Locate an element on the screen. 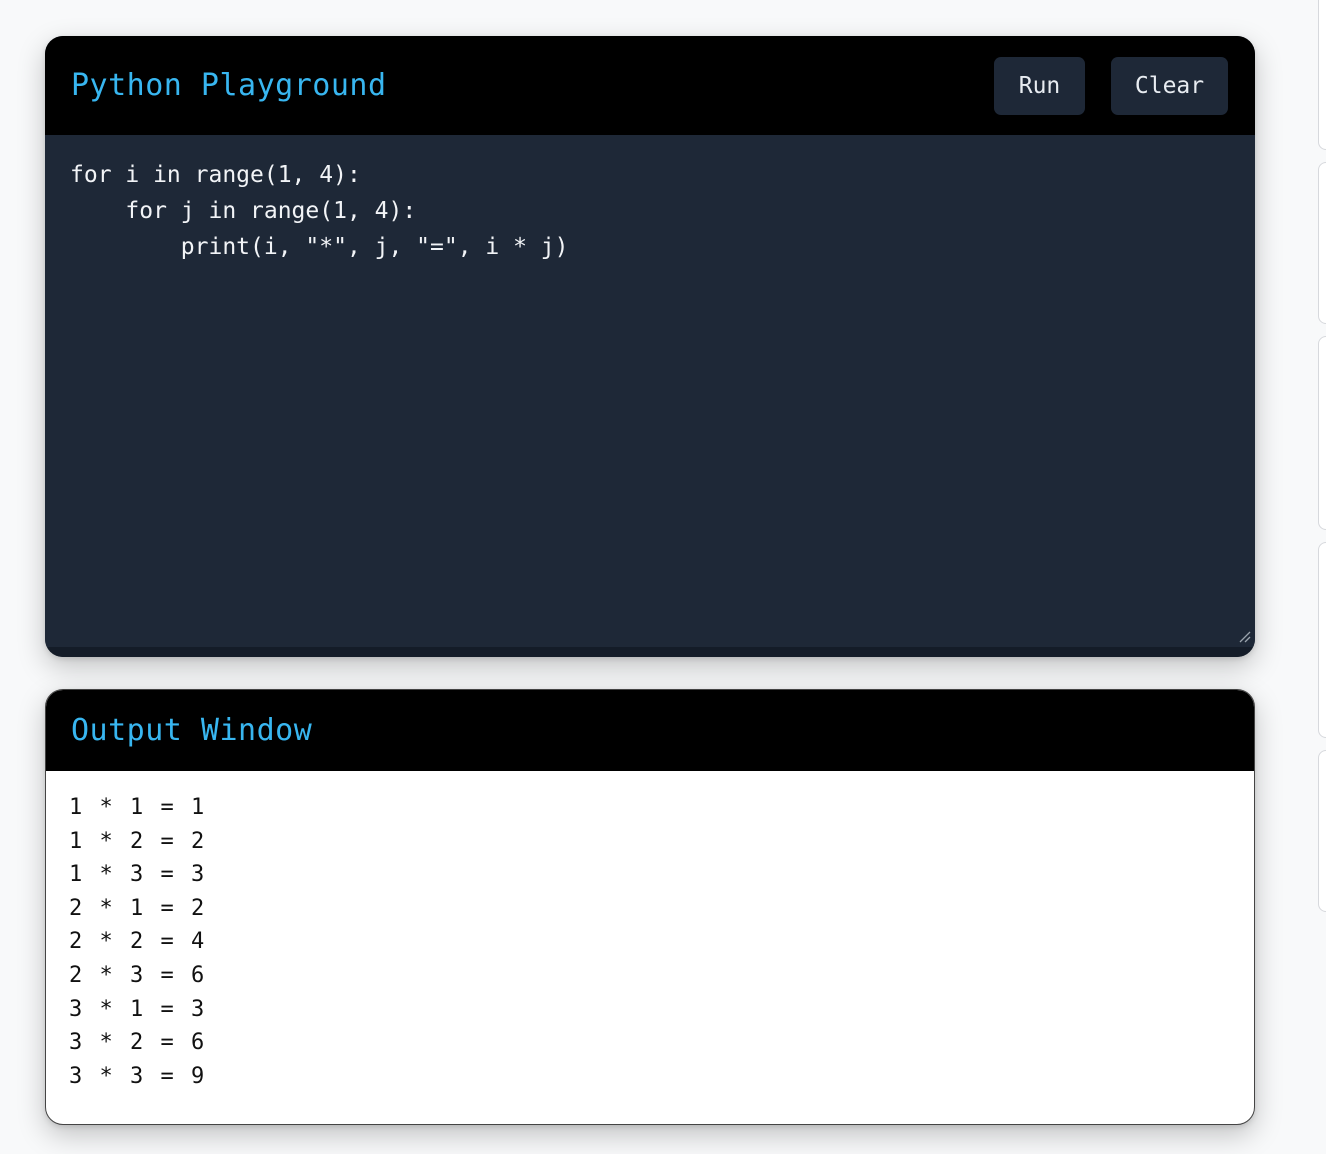 Image resolution: width=1326 pixels, height=1154 pixels. editor-bottom-bar is located at coordinates (650, 652).